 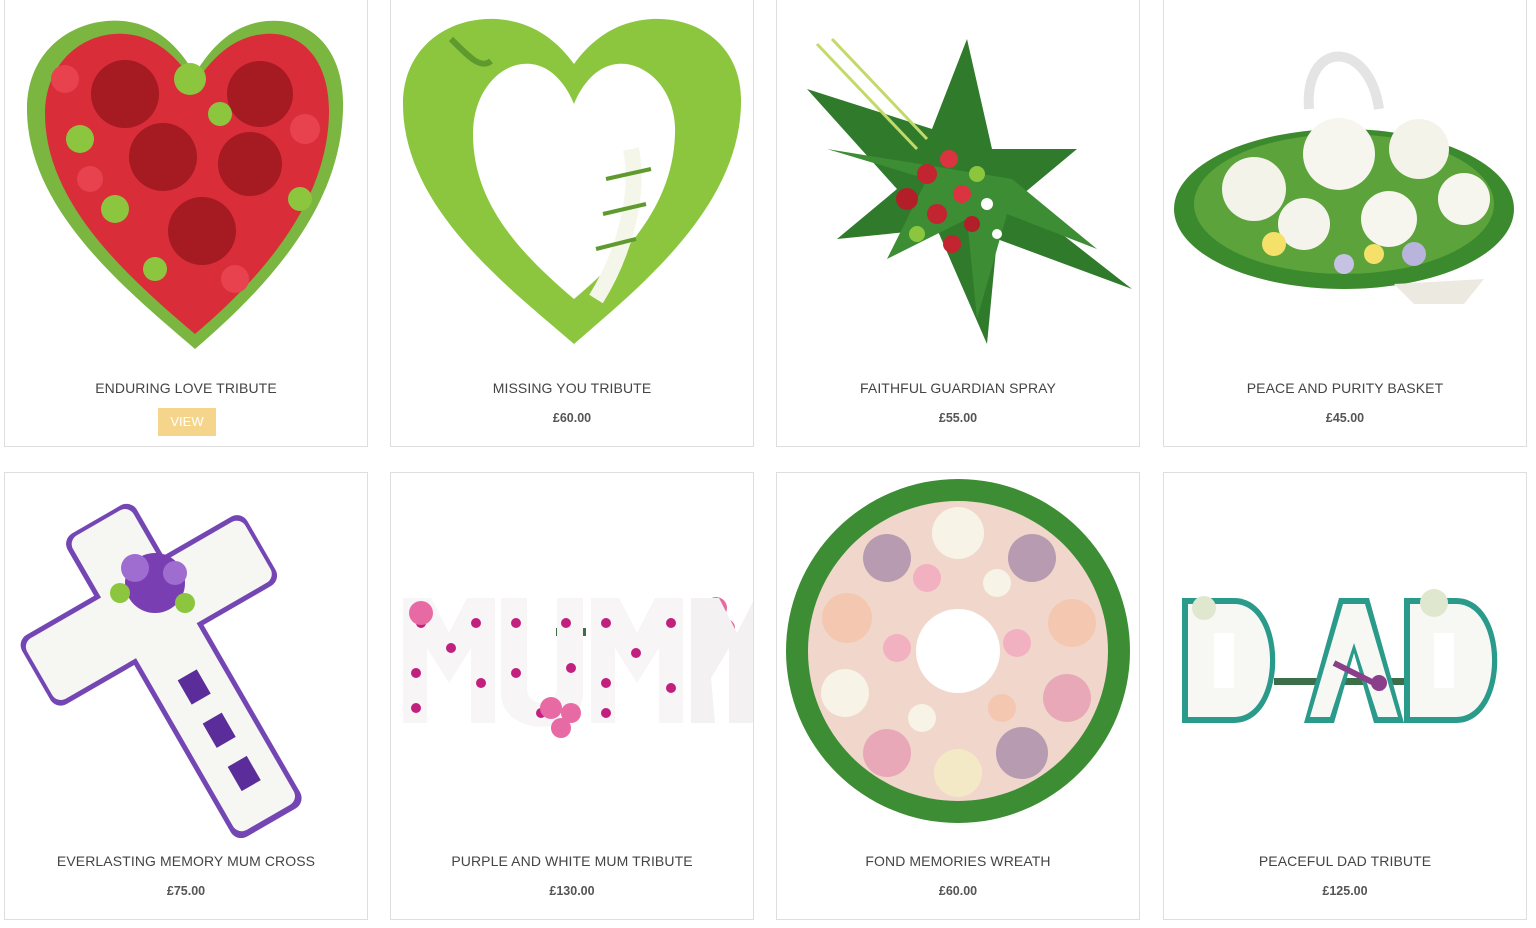 What do you see at coordinates (1345, 180) in the screenshot?
I see `product-image-basket` at bounding box center [1345, 180].